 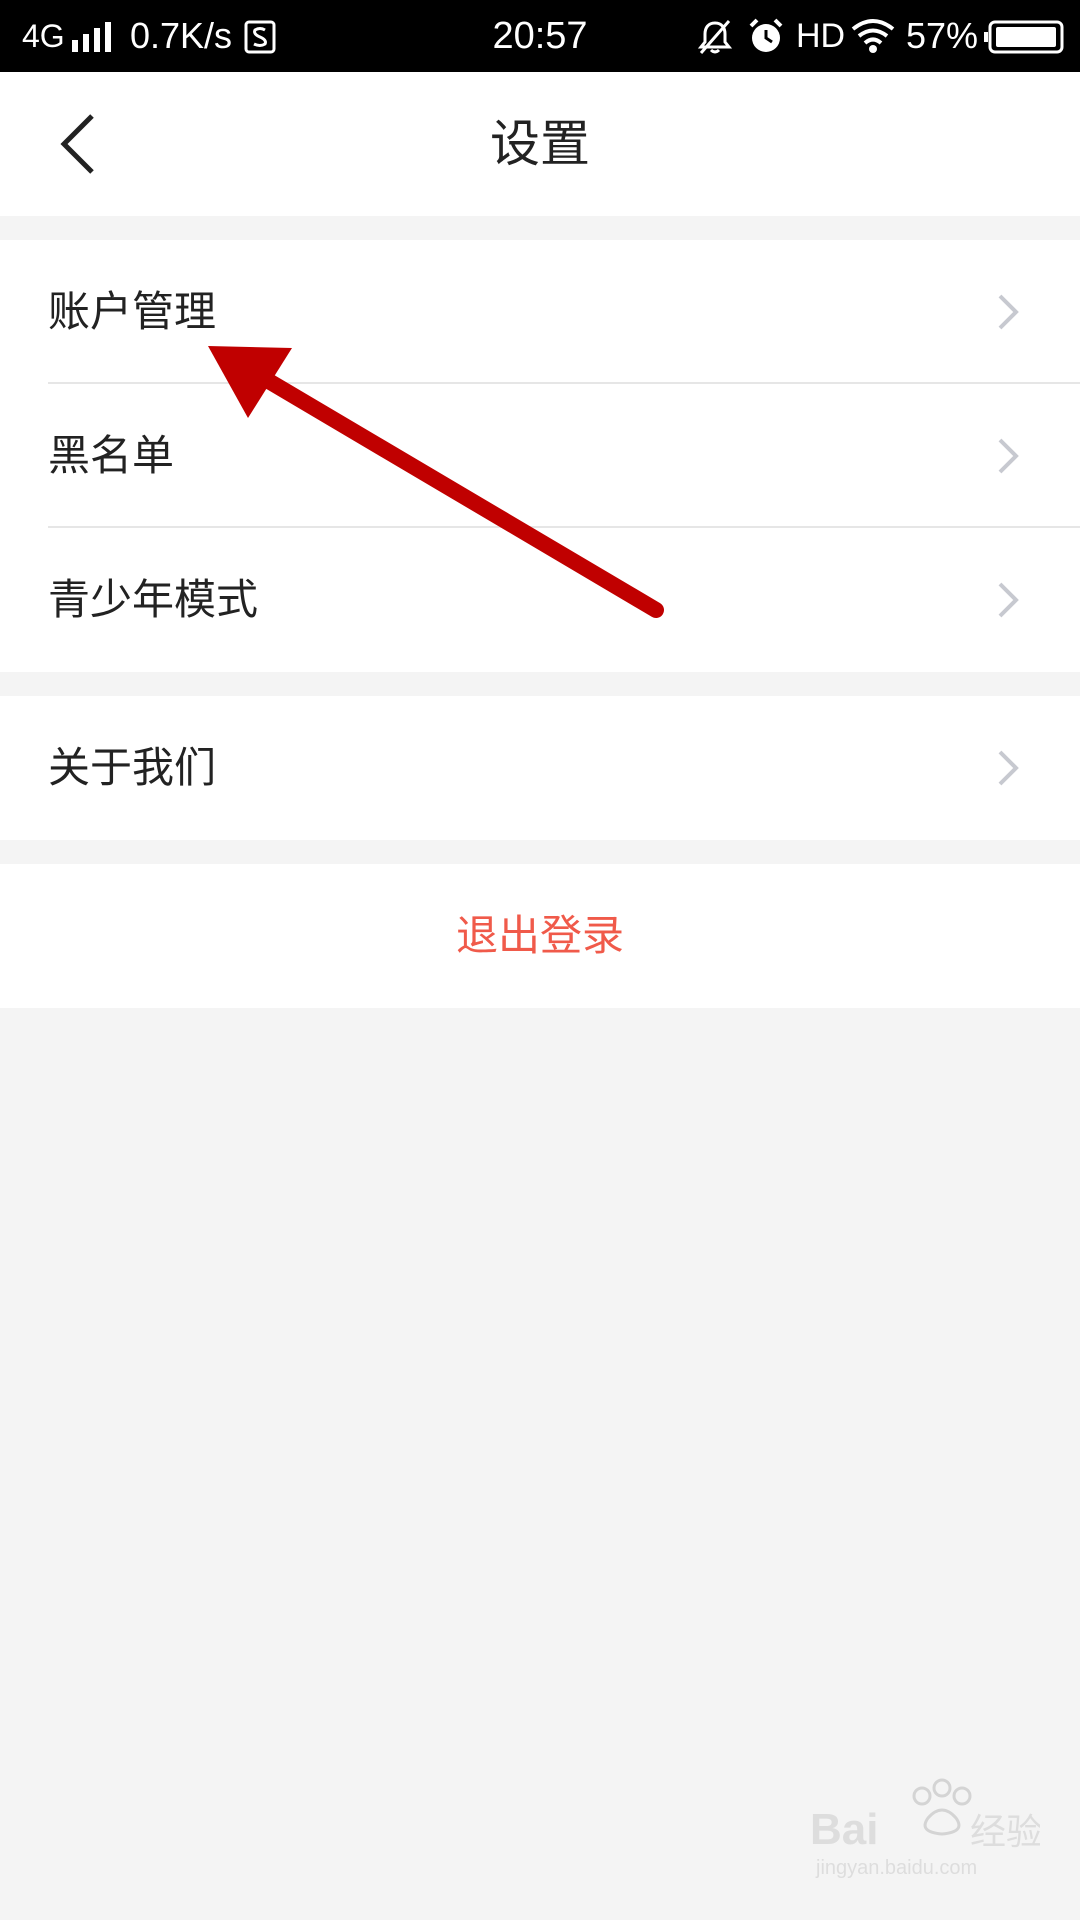 What do you see at coordinates (111, 455) in the screenshot?
I see `settings-item-label: 黑名单` at bounding box center [111, 455].